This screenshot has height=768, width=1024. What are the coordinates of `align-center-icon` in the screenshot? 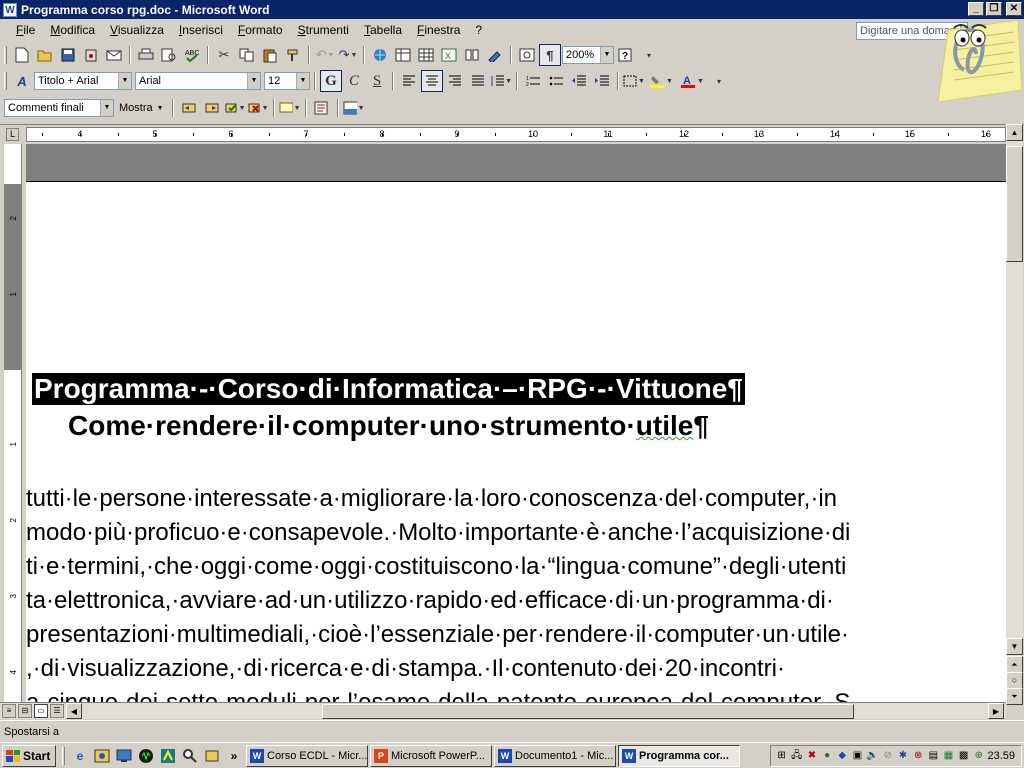 It's located at (432, 81).